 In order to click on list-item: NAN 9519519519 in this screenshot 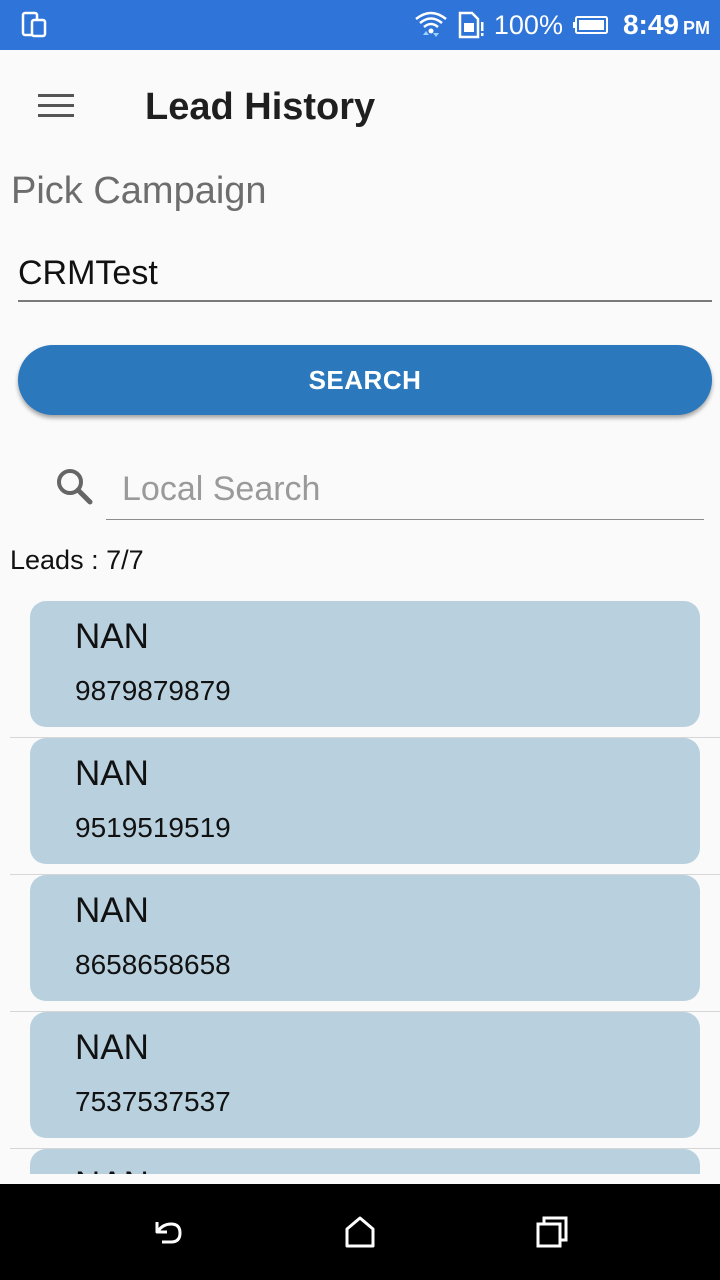, I will do `click(365, 806)`.